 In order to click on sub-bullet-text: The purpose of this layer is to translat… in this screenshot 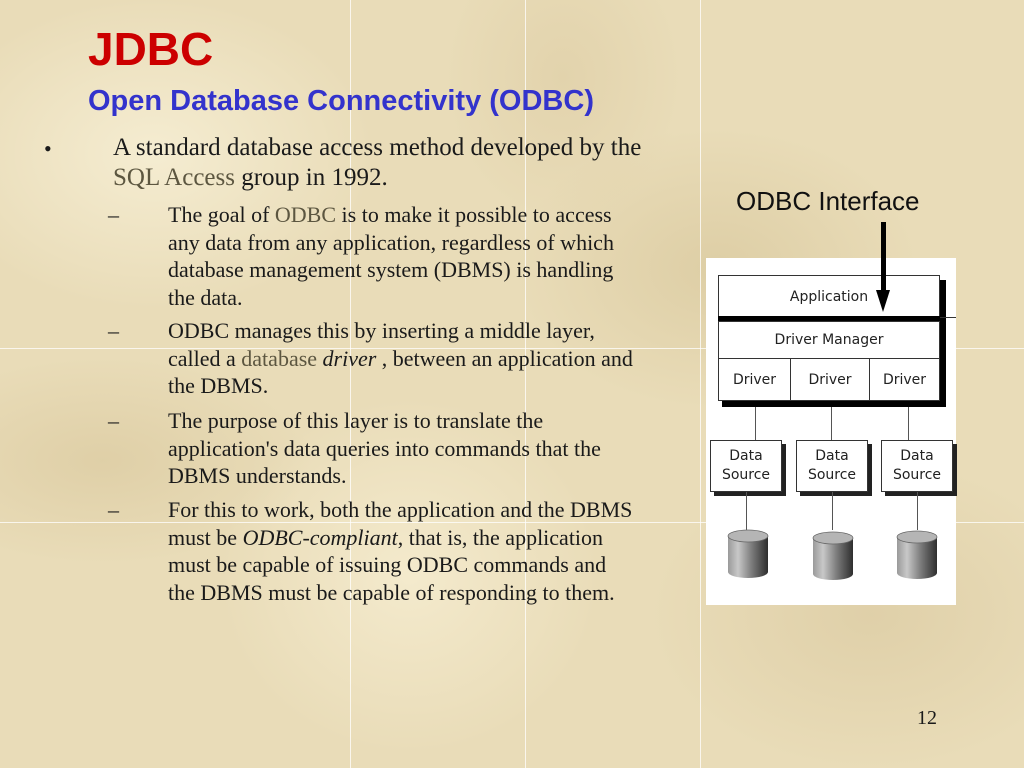, I will do `click(403, 448)`.